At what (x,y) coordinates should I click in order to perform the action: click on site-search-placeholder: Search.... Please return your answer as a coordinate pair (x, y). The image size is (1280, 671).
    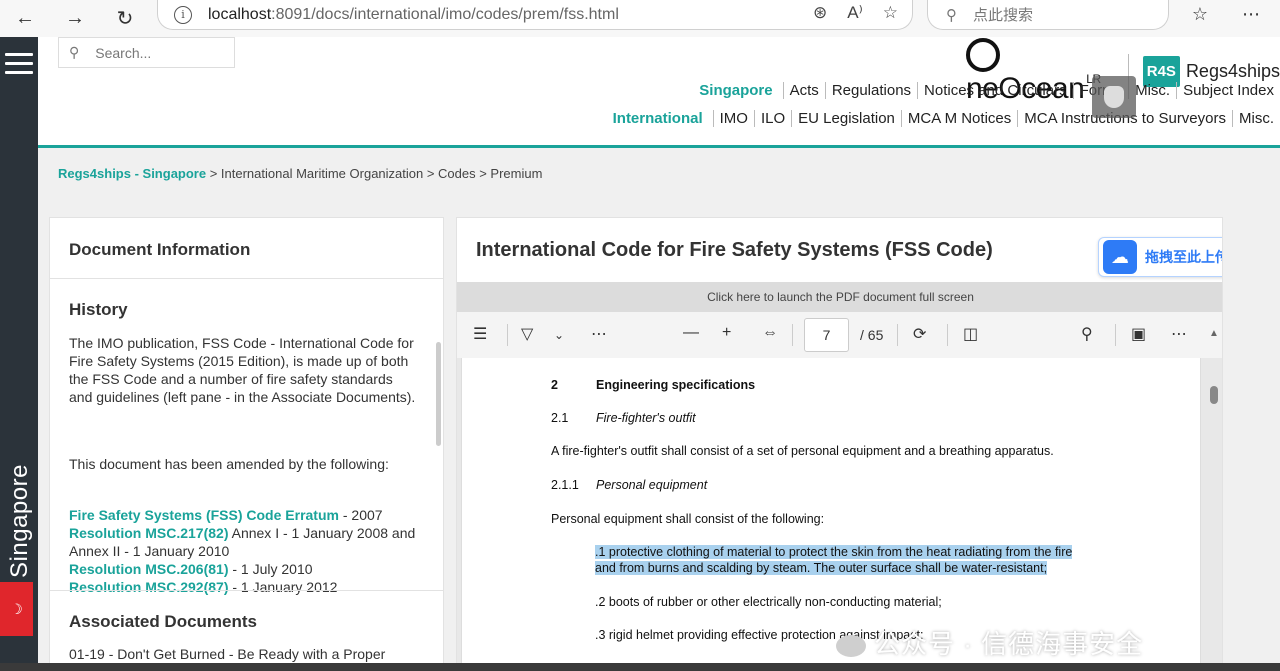
    Looking at the image, I should click on (123, 52).